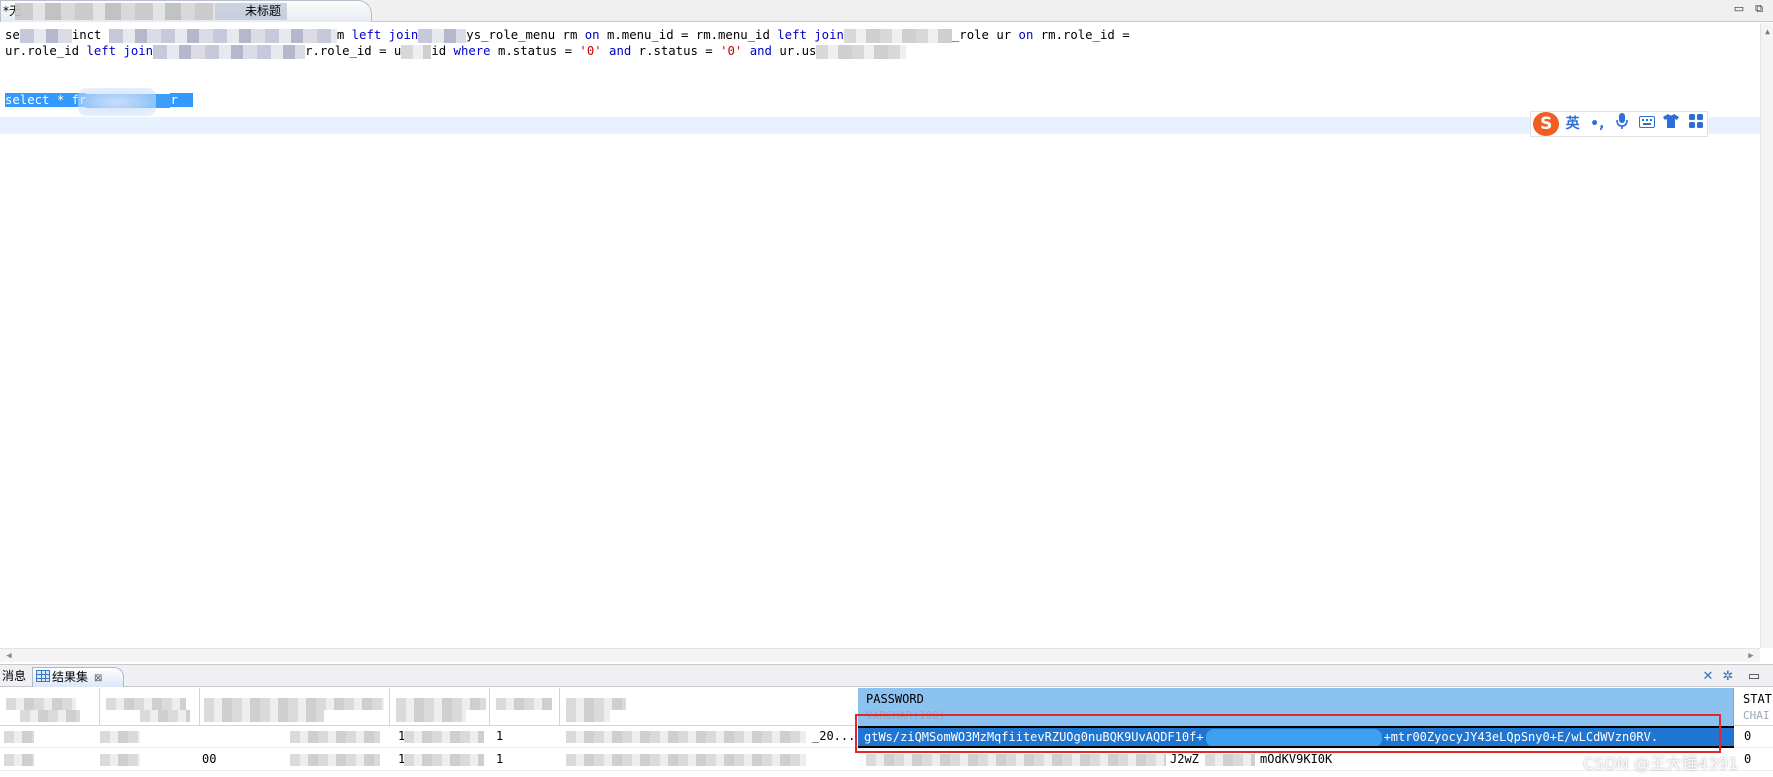 The image size is (1773, 777). What do you see at coordinates (1622, 124) in the screenshot?
I see `microphone-icon` at bounding box center [1622, 124].